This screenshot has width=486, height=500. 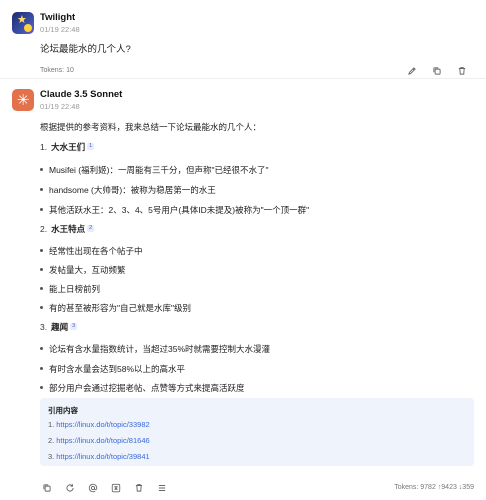 I want to click on answer-intro: 根据提供的参考资料，我来总结一下论坛最能水的几个人：, so click(x=151, y=127).